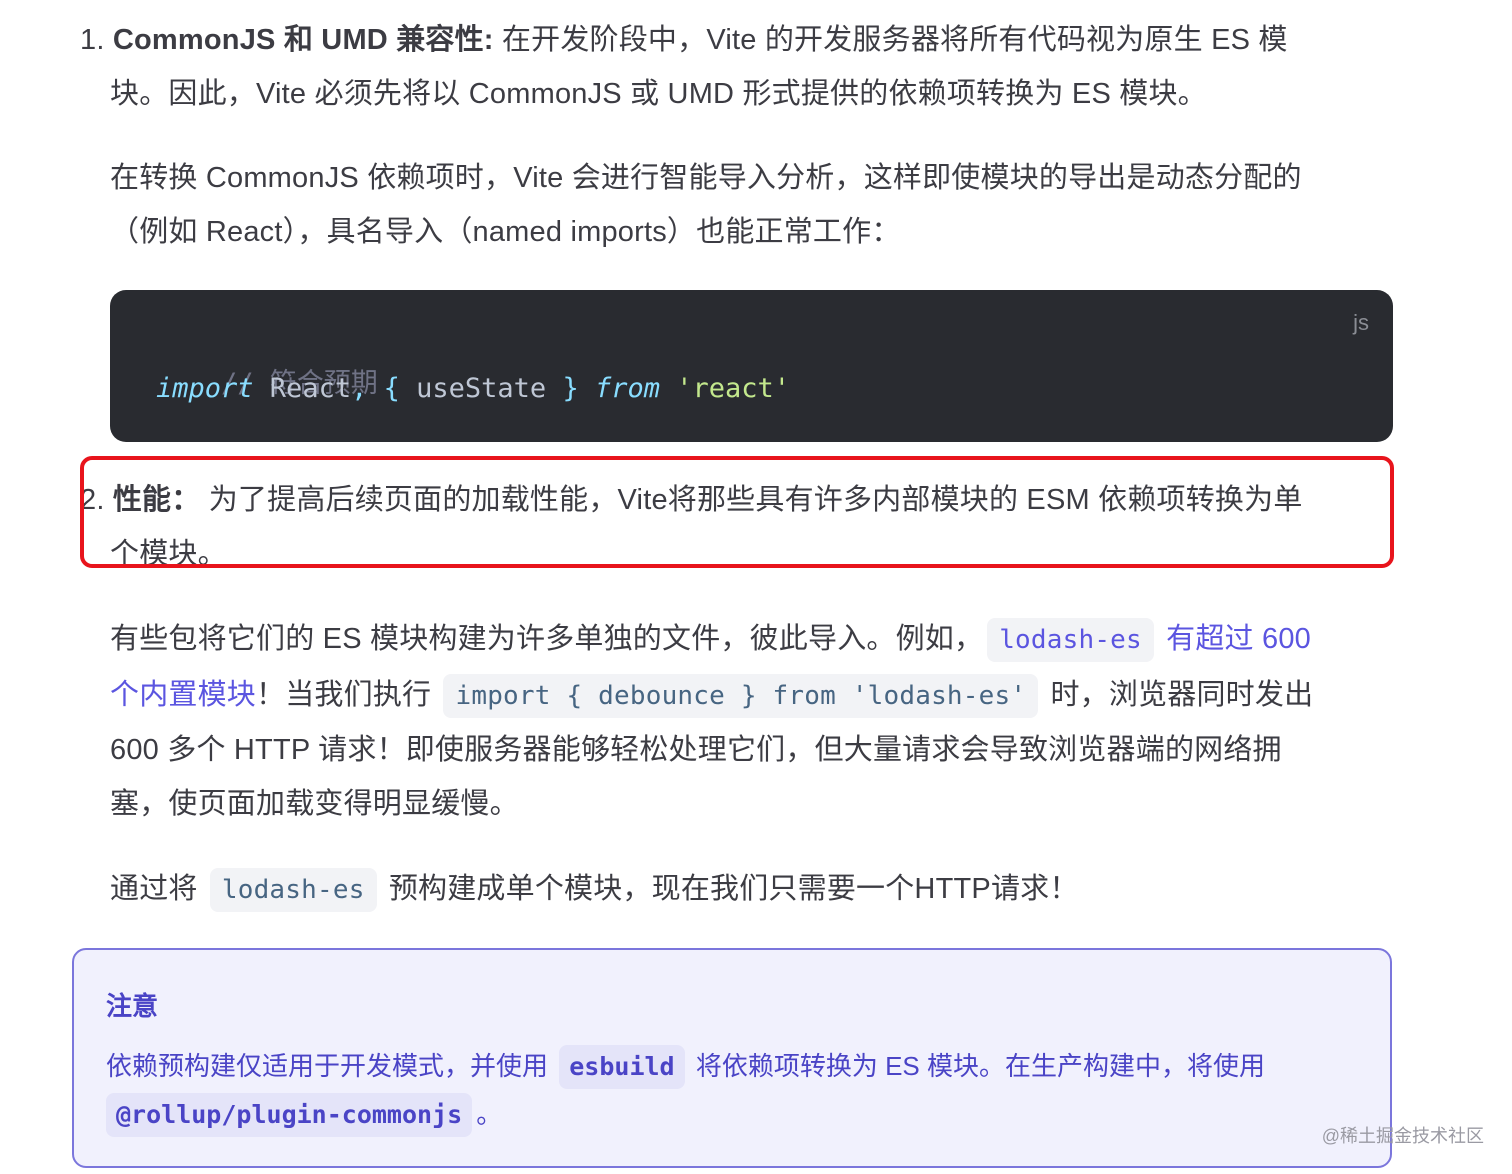  Describe the element at coordinates (1182, 695) in the screenshot. I see `paragraph-text: 时，浏览器同时发出` at that location.